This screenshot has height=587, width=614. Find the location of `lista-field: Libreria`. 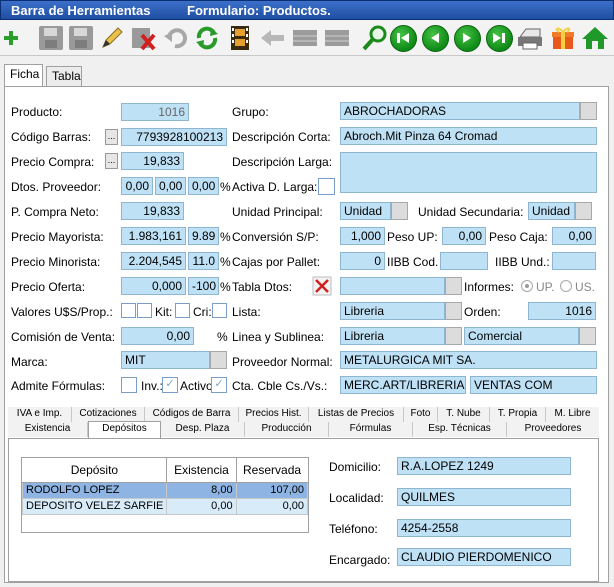

lista-field: Libreria is located at coordinates (392, 311).